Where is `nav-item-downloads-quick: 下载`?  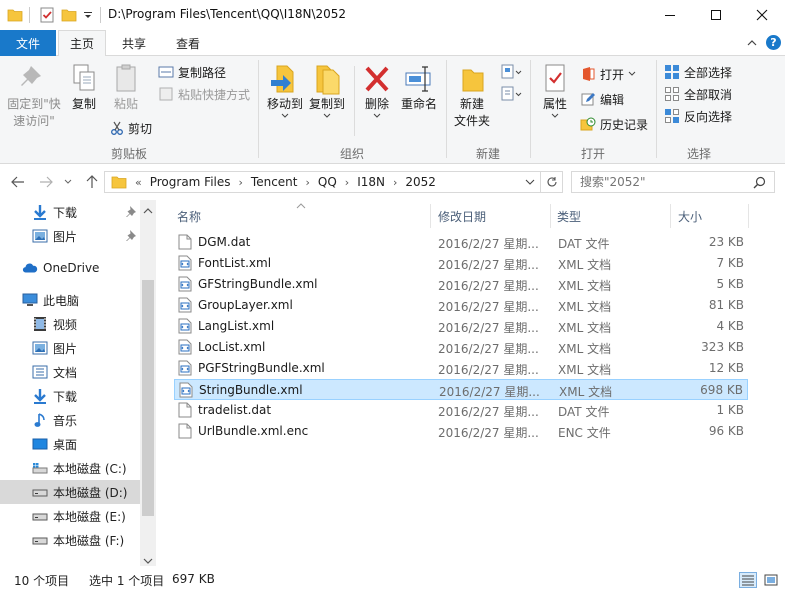
nav-item-downloads-quick: 下载 is located at coordinates (70, 212).